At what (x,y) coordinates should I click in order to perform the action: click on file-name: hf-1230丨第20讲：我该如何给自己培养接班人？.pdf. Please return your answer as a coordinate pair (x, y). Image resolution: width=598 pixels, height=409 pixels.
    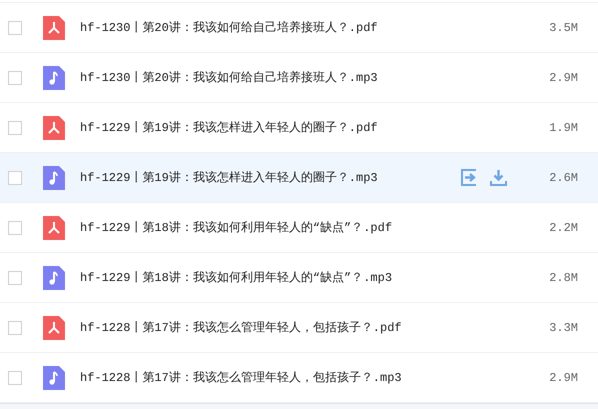
    Looking at the image, I should click on (229, 27).